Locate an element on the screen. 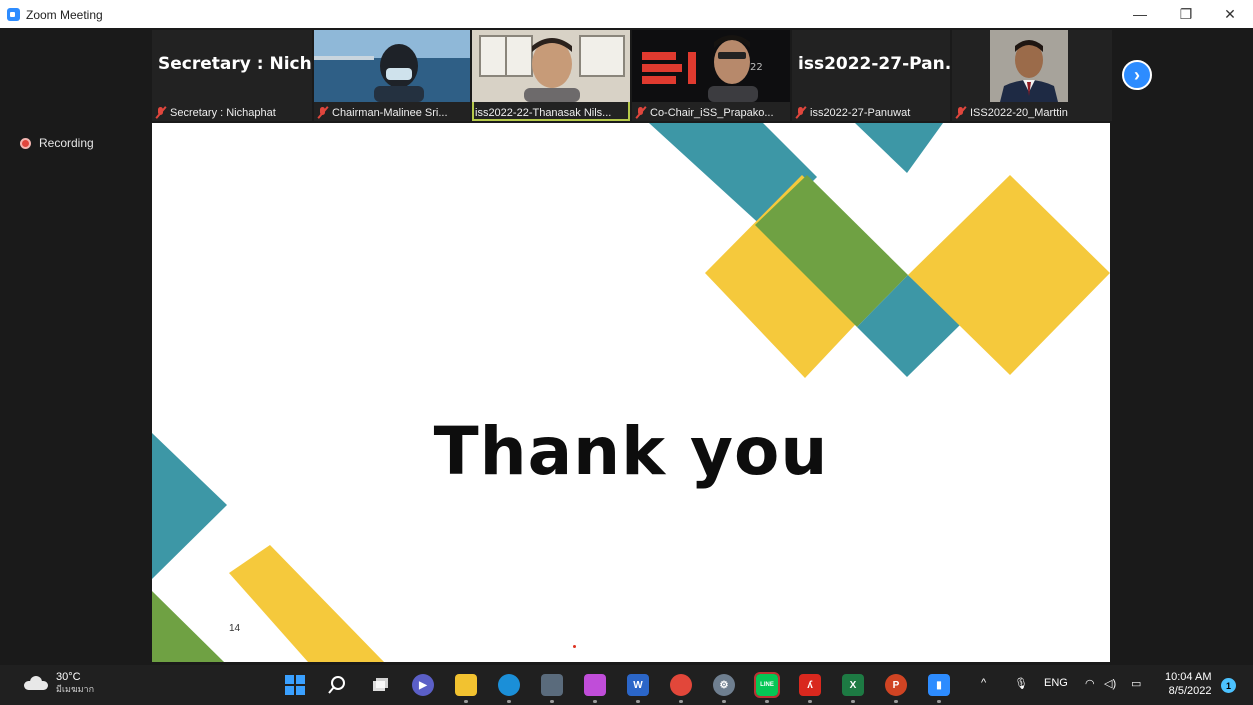 The width and height of the screenshot is (1253, 705). yellow-band is located at coordinates (306, 603).